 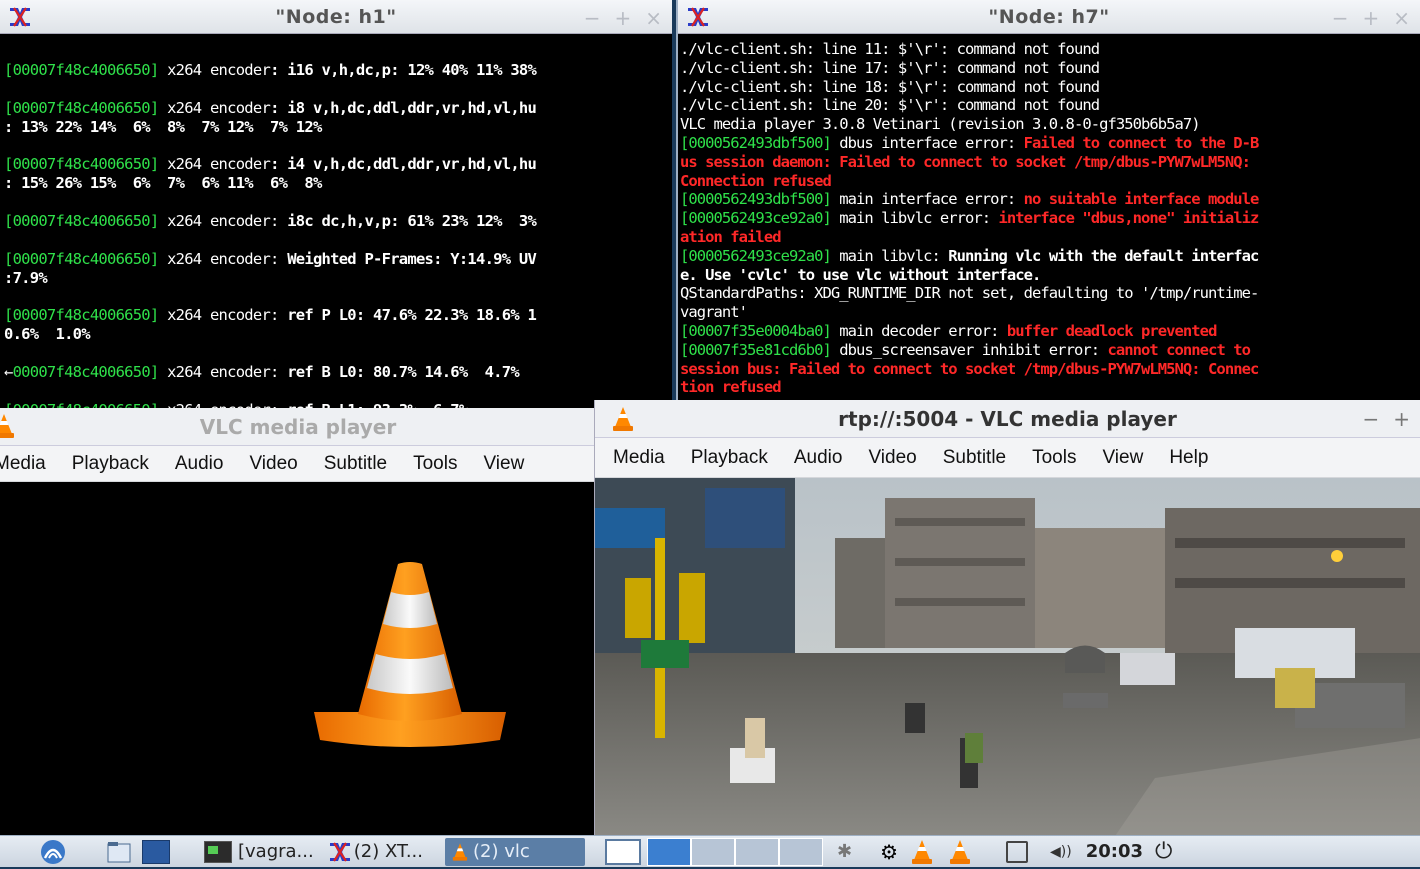 What do you see at coordinates (223, 315) in the screenshot?
I see `terminal-text: x264 encoder:` at bounding box center [223, 315].